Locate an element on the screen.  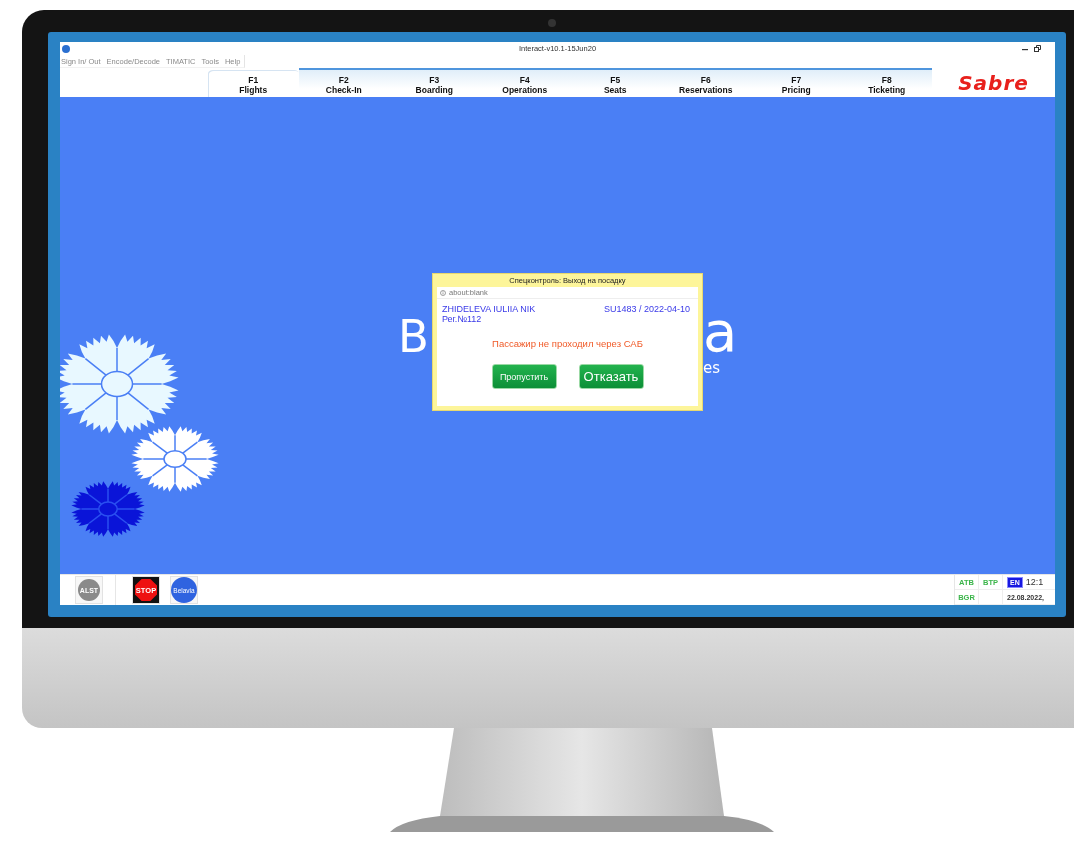
allow-button: Пропустить is located at coordinates (524, 376).